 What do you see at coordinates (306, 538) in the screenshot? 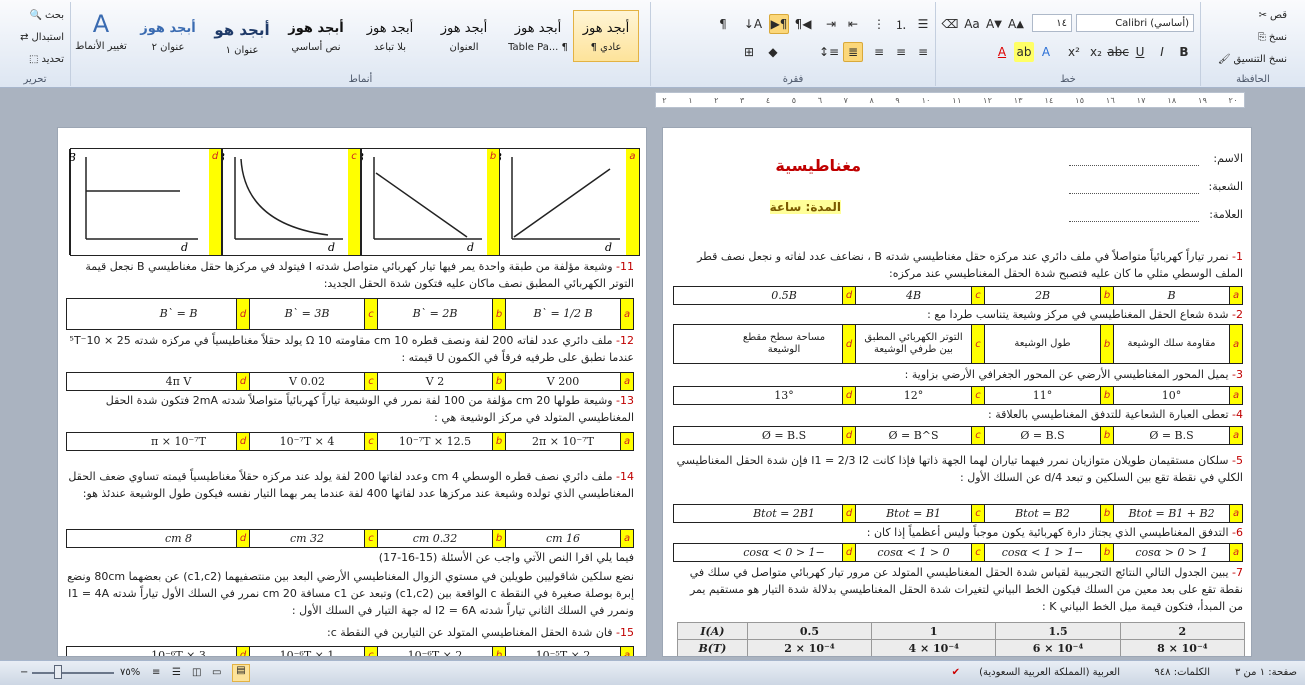
I see `q14-option-c: 32 cm` at bounding box center [306, 538].